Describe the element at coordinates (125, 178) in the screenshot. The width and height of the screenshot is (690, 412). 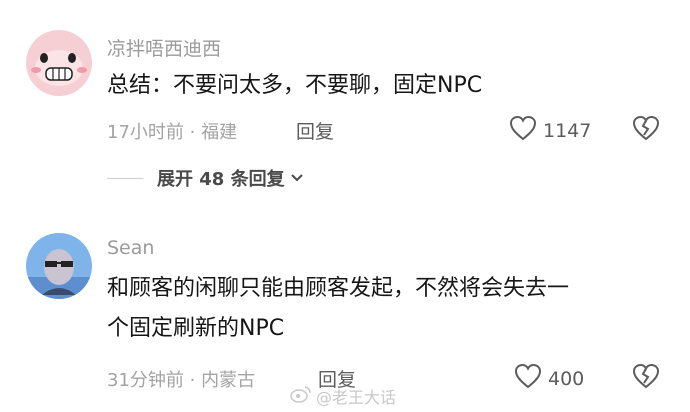
I see `expand-divider` at that location.